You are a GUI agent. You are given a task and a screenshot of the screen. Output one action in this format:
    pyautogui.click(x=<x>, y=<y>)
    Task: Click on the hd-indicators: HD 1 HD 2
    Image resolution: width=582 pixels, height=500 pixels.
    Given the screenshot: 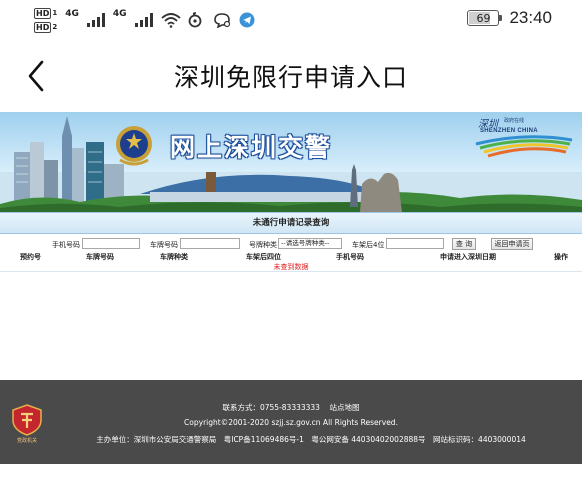 What is the action you would take?
    pyautogui.click(x=46, y=20)
    